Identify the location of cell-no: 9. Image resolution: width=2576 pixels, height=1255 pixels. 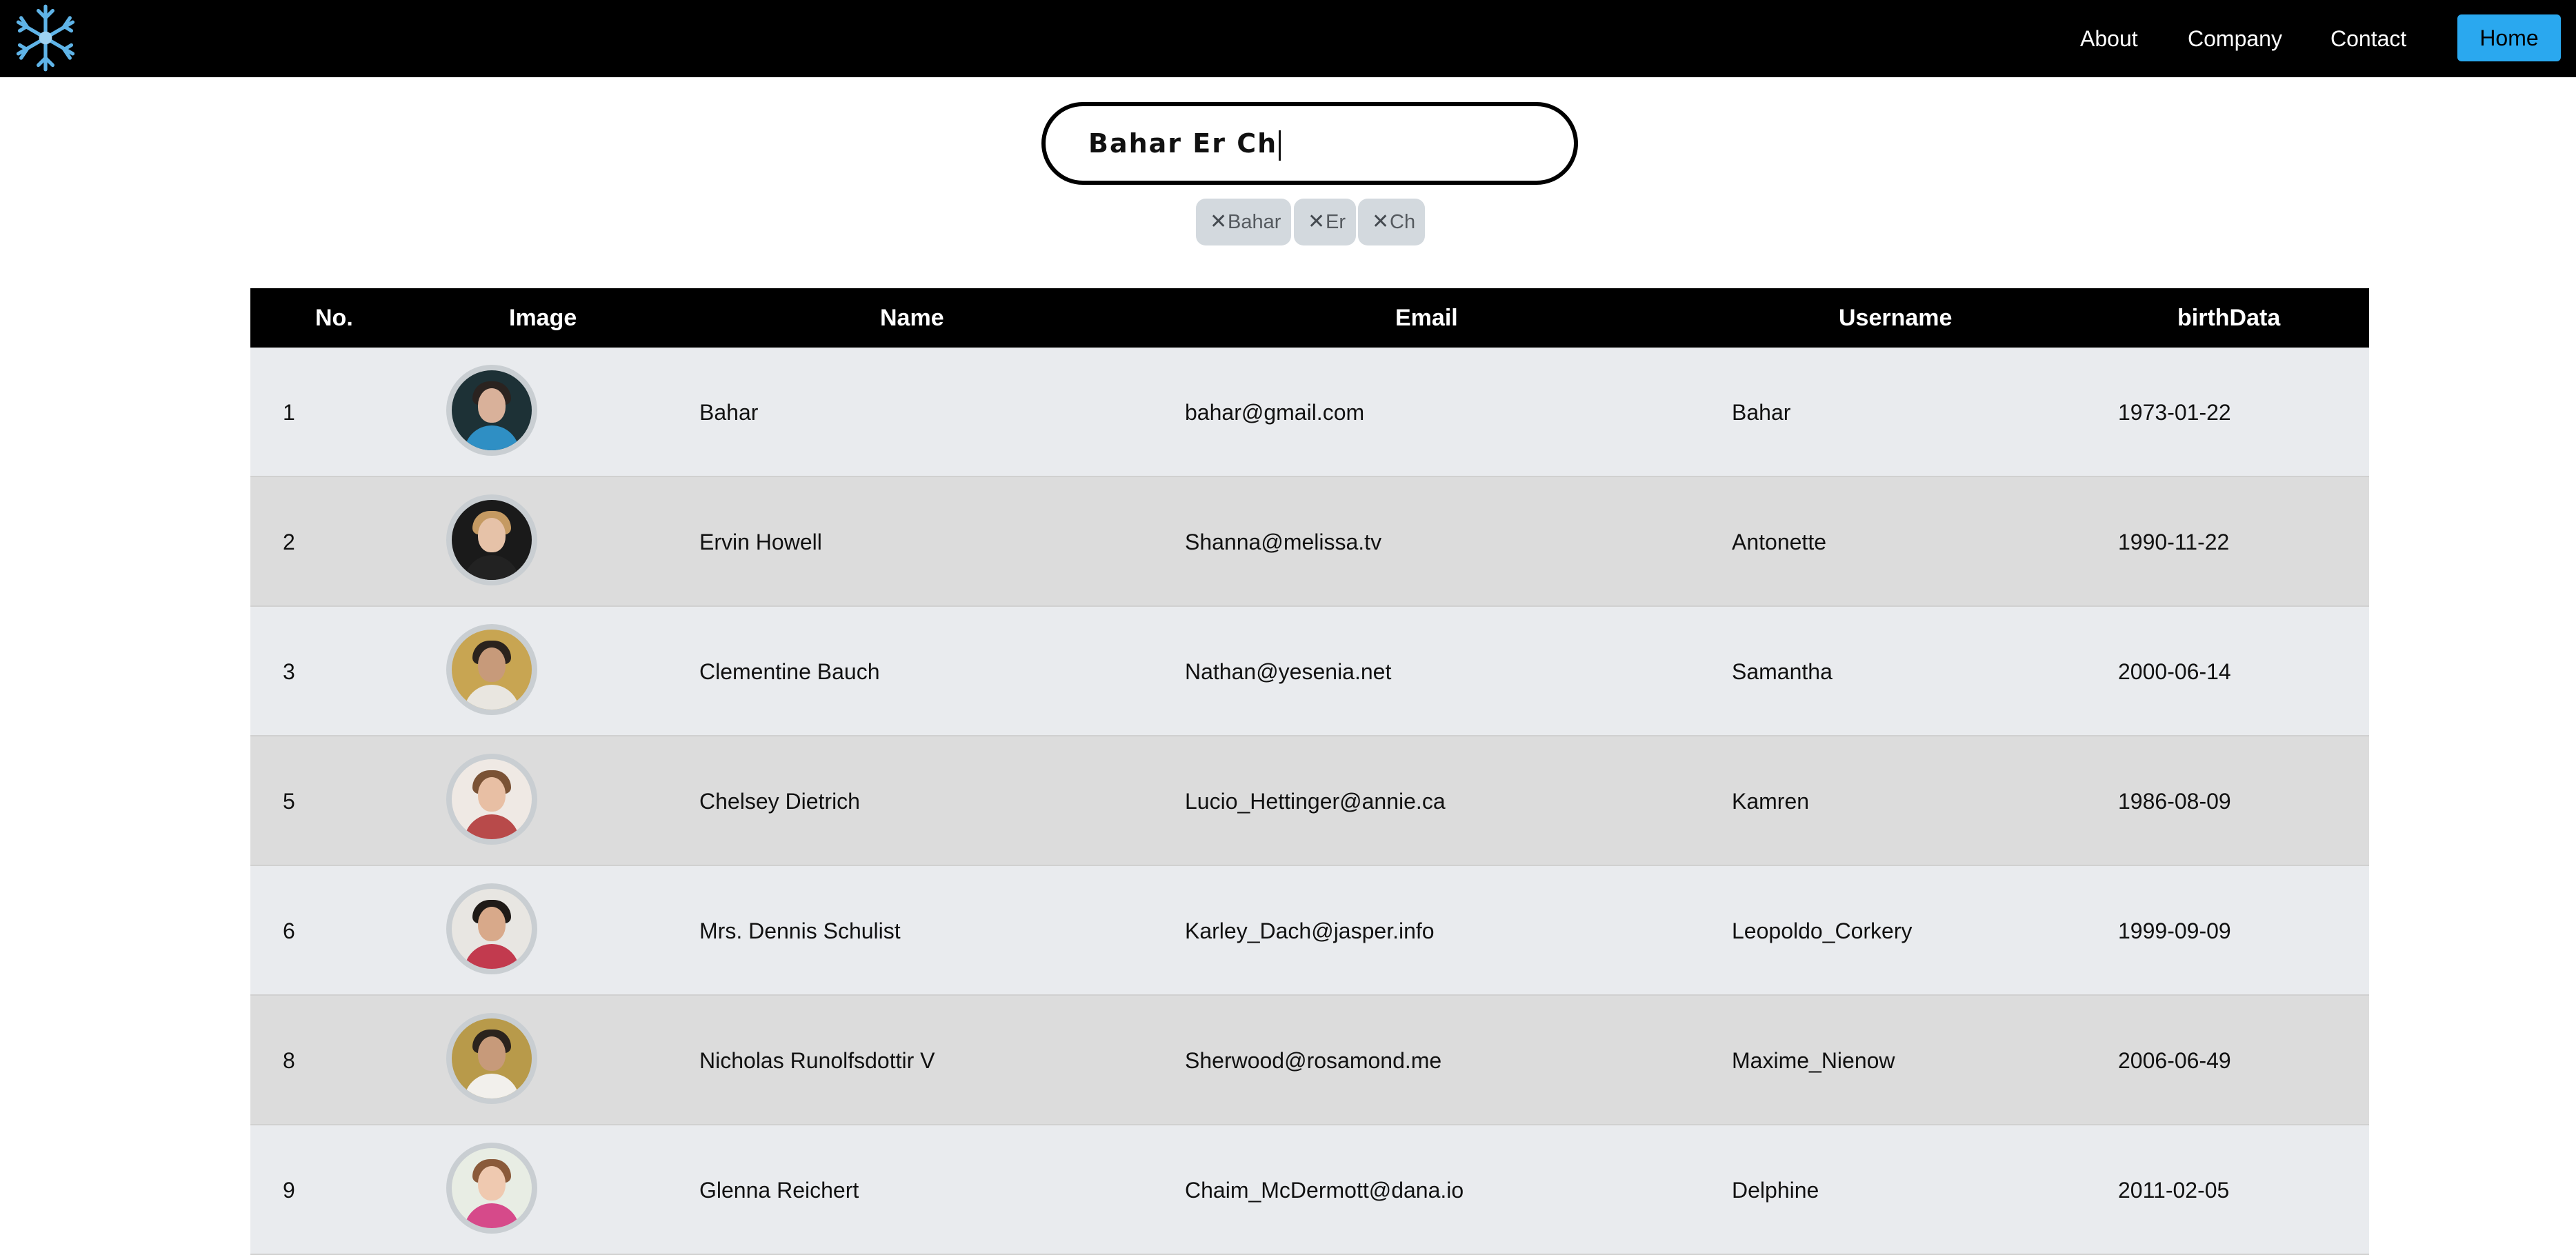
(289, 1190).